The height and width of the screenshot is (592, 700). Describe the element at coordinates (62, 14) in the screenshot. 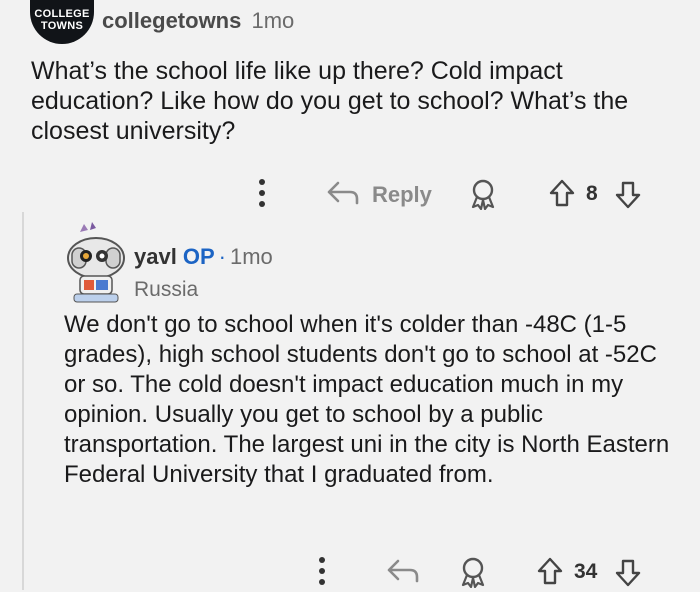

I see `avatar-text-line1: COLLEGE` at that location.